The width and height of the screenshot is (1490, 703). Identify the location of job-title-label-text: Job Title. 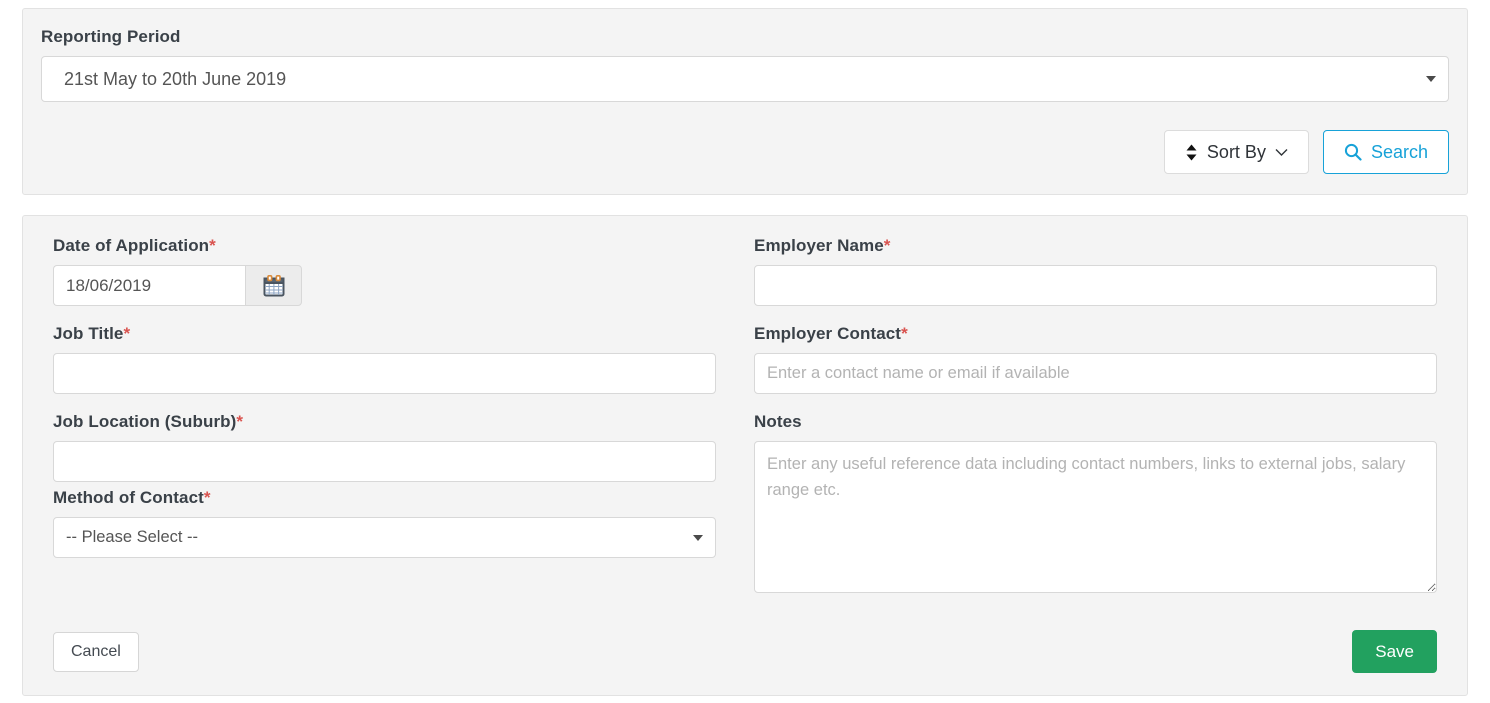
(88, 333).